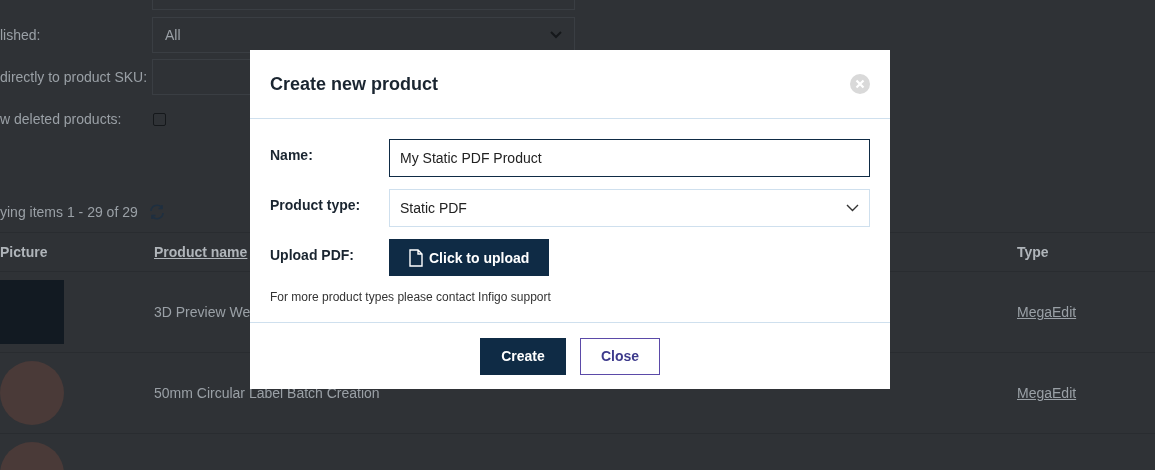 This screenshot has height=470, width=1155. Describe the element at coordinates (1033, 252) in the screenshot. I see `column-header: Type` at that location.